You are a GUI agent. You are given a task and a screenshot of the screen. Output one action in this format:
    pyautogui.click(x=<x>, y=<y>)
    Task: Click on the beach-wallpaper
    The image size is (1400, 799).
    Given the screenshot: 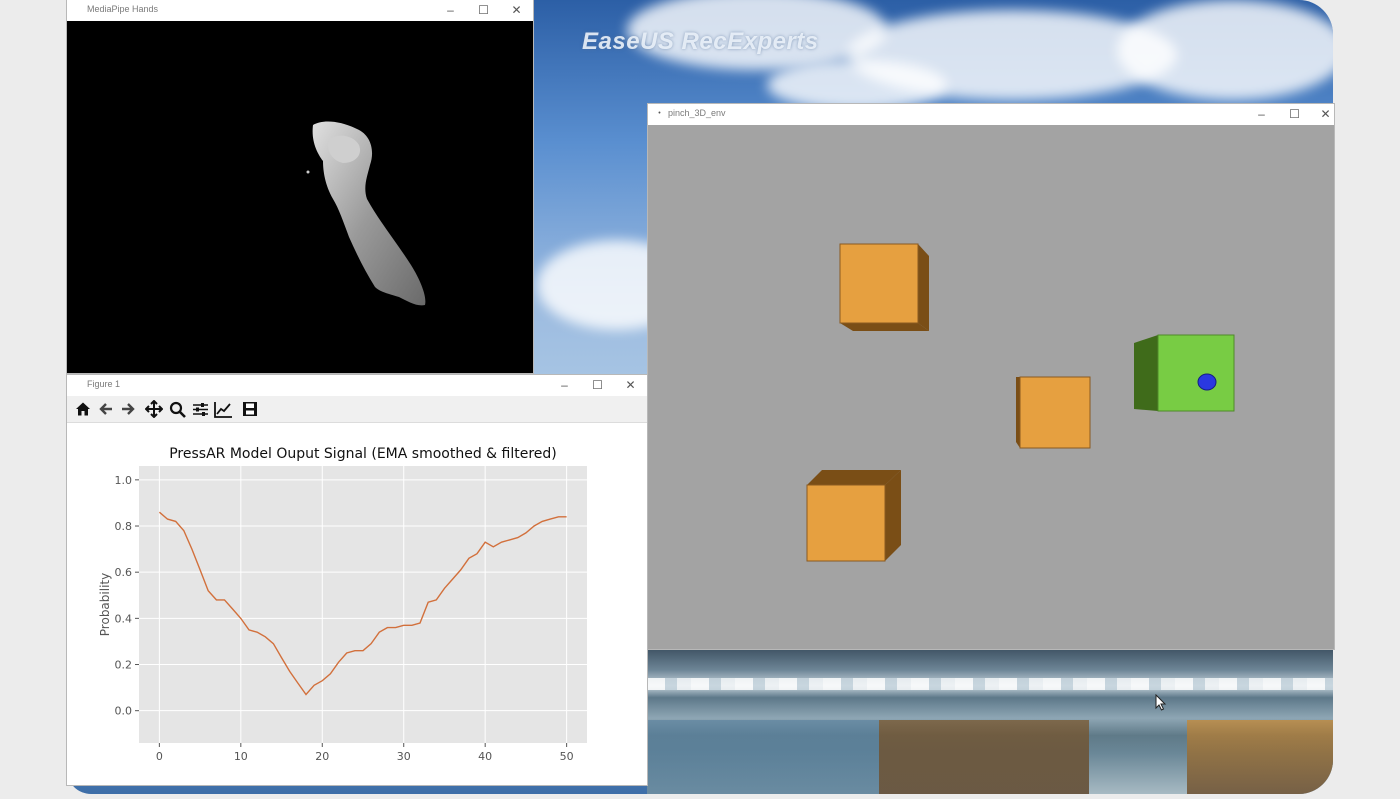 What is the action you would take?
    pyautogui.click(x=990, y=721)
    